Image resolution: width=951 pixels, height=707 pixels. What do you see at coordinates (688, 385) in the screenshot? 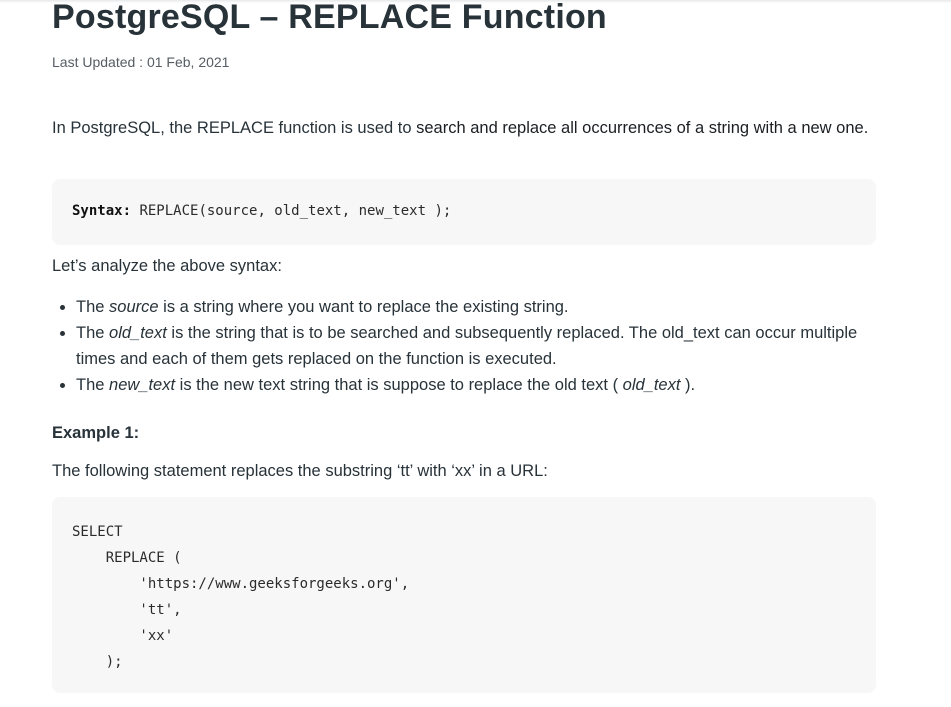
I see `list-item-text: ).` at bounding box center [688, 385].